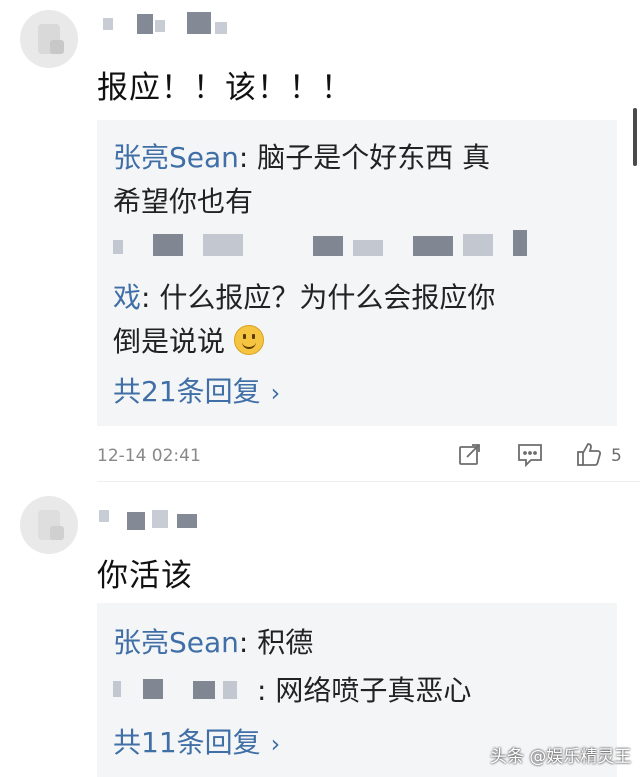  Describe the element at coordinates (248, 340) in the screenshot. I see `smile-emoji-icon` at that location.